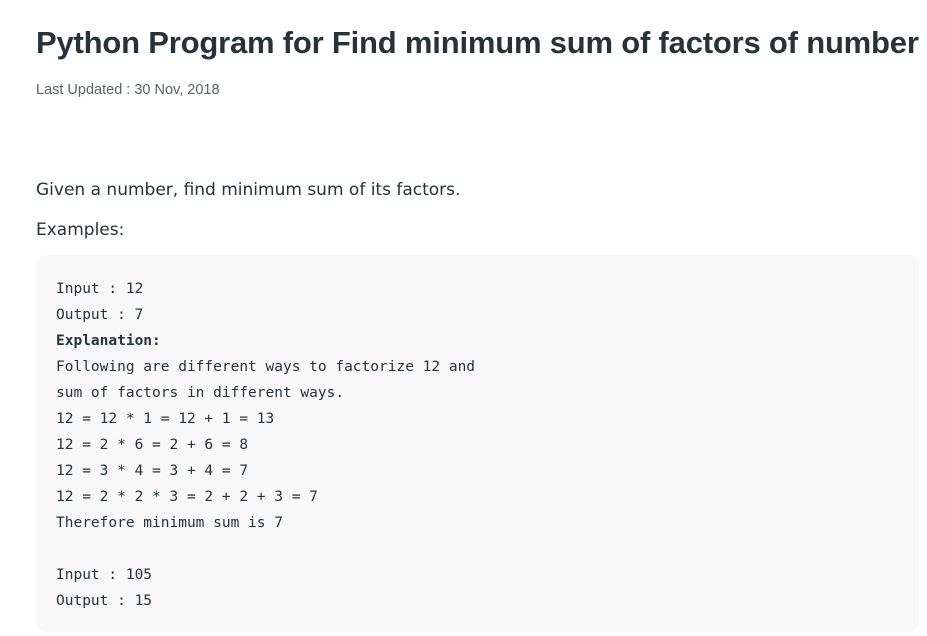 The width and height of the screenshot is (927, 636). I want to click on last-updated-date: Last Updated : 30 Nov, 2018, so click(128, 90).